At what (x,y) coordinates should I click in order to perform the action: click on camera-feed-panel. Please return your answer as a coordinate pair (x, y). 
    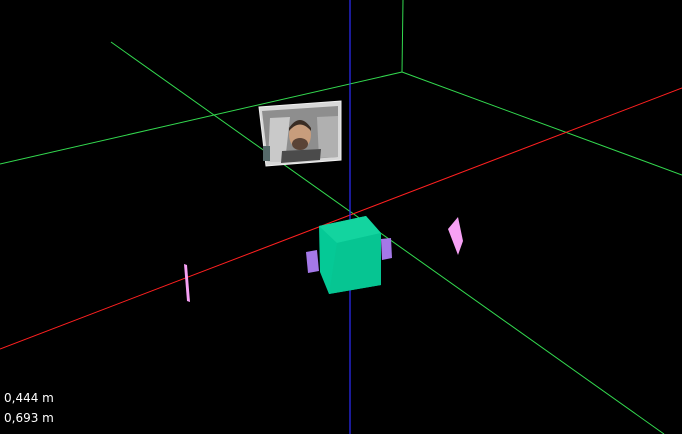
    Looking at the image, I should click on (300, 133).